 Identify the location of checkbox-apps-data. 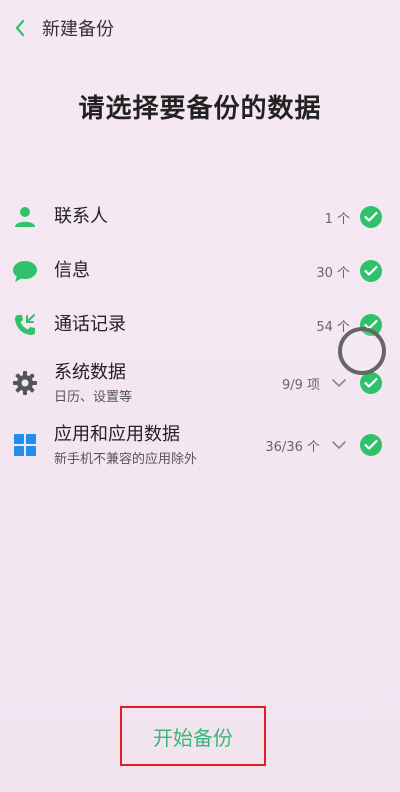
(371, 445).